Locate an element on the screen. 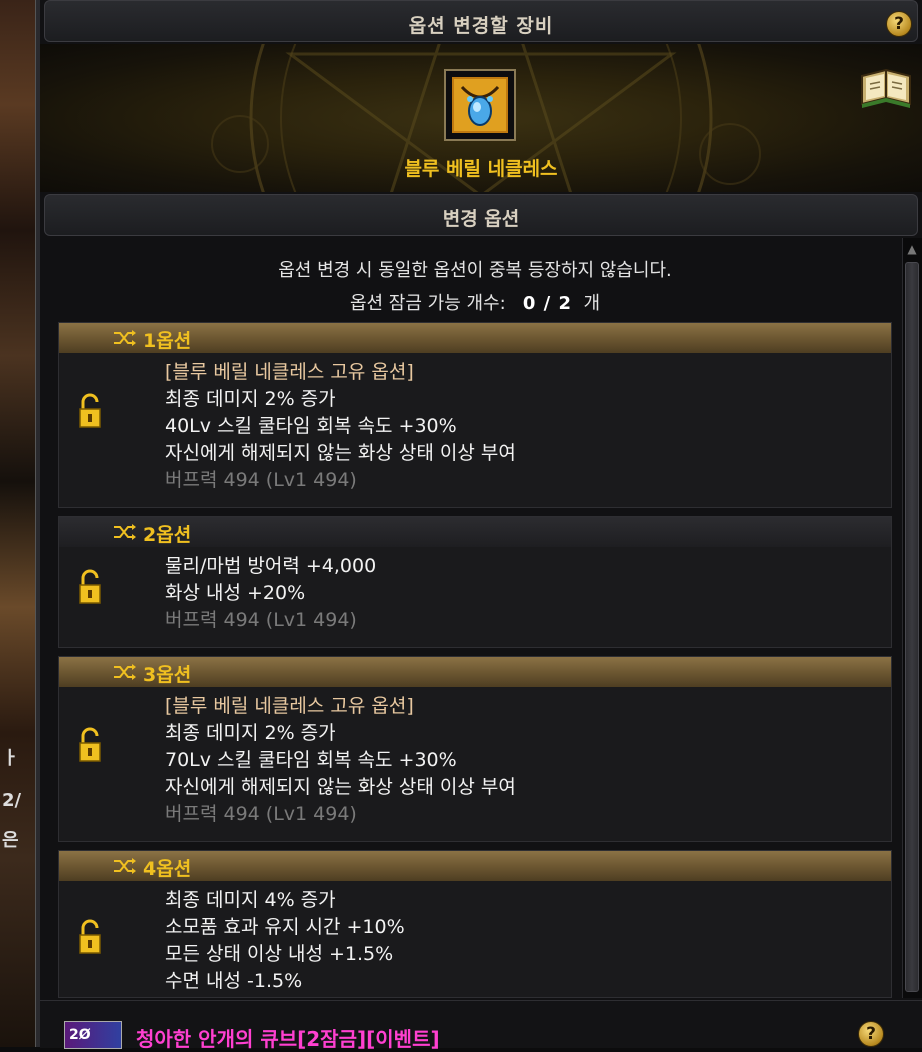 The width and height of the screenshot is (922, 1052). option-label: 2옵션 is located at coordinates (167, 535).